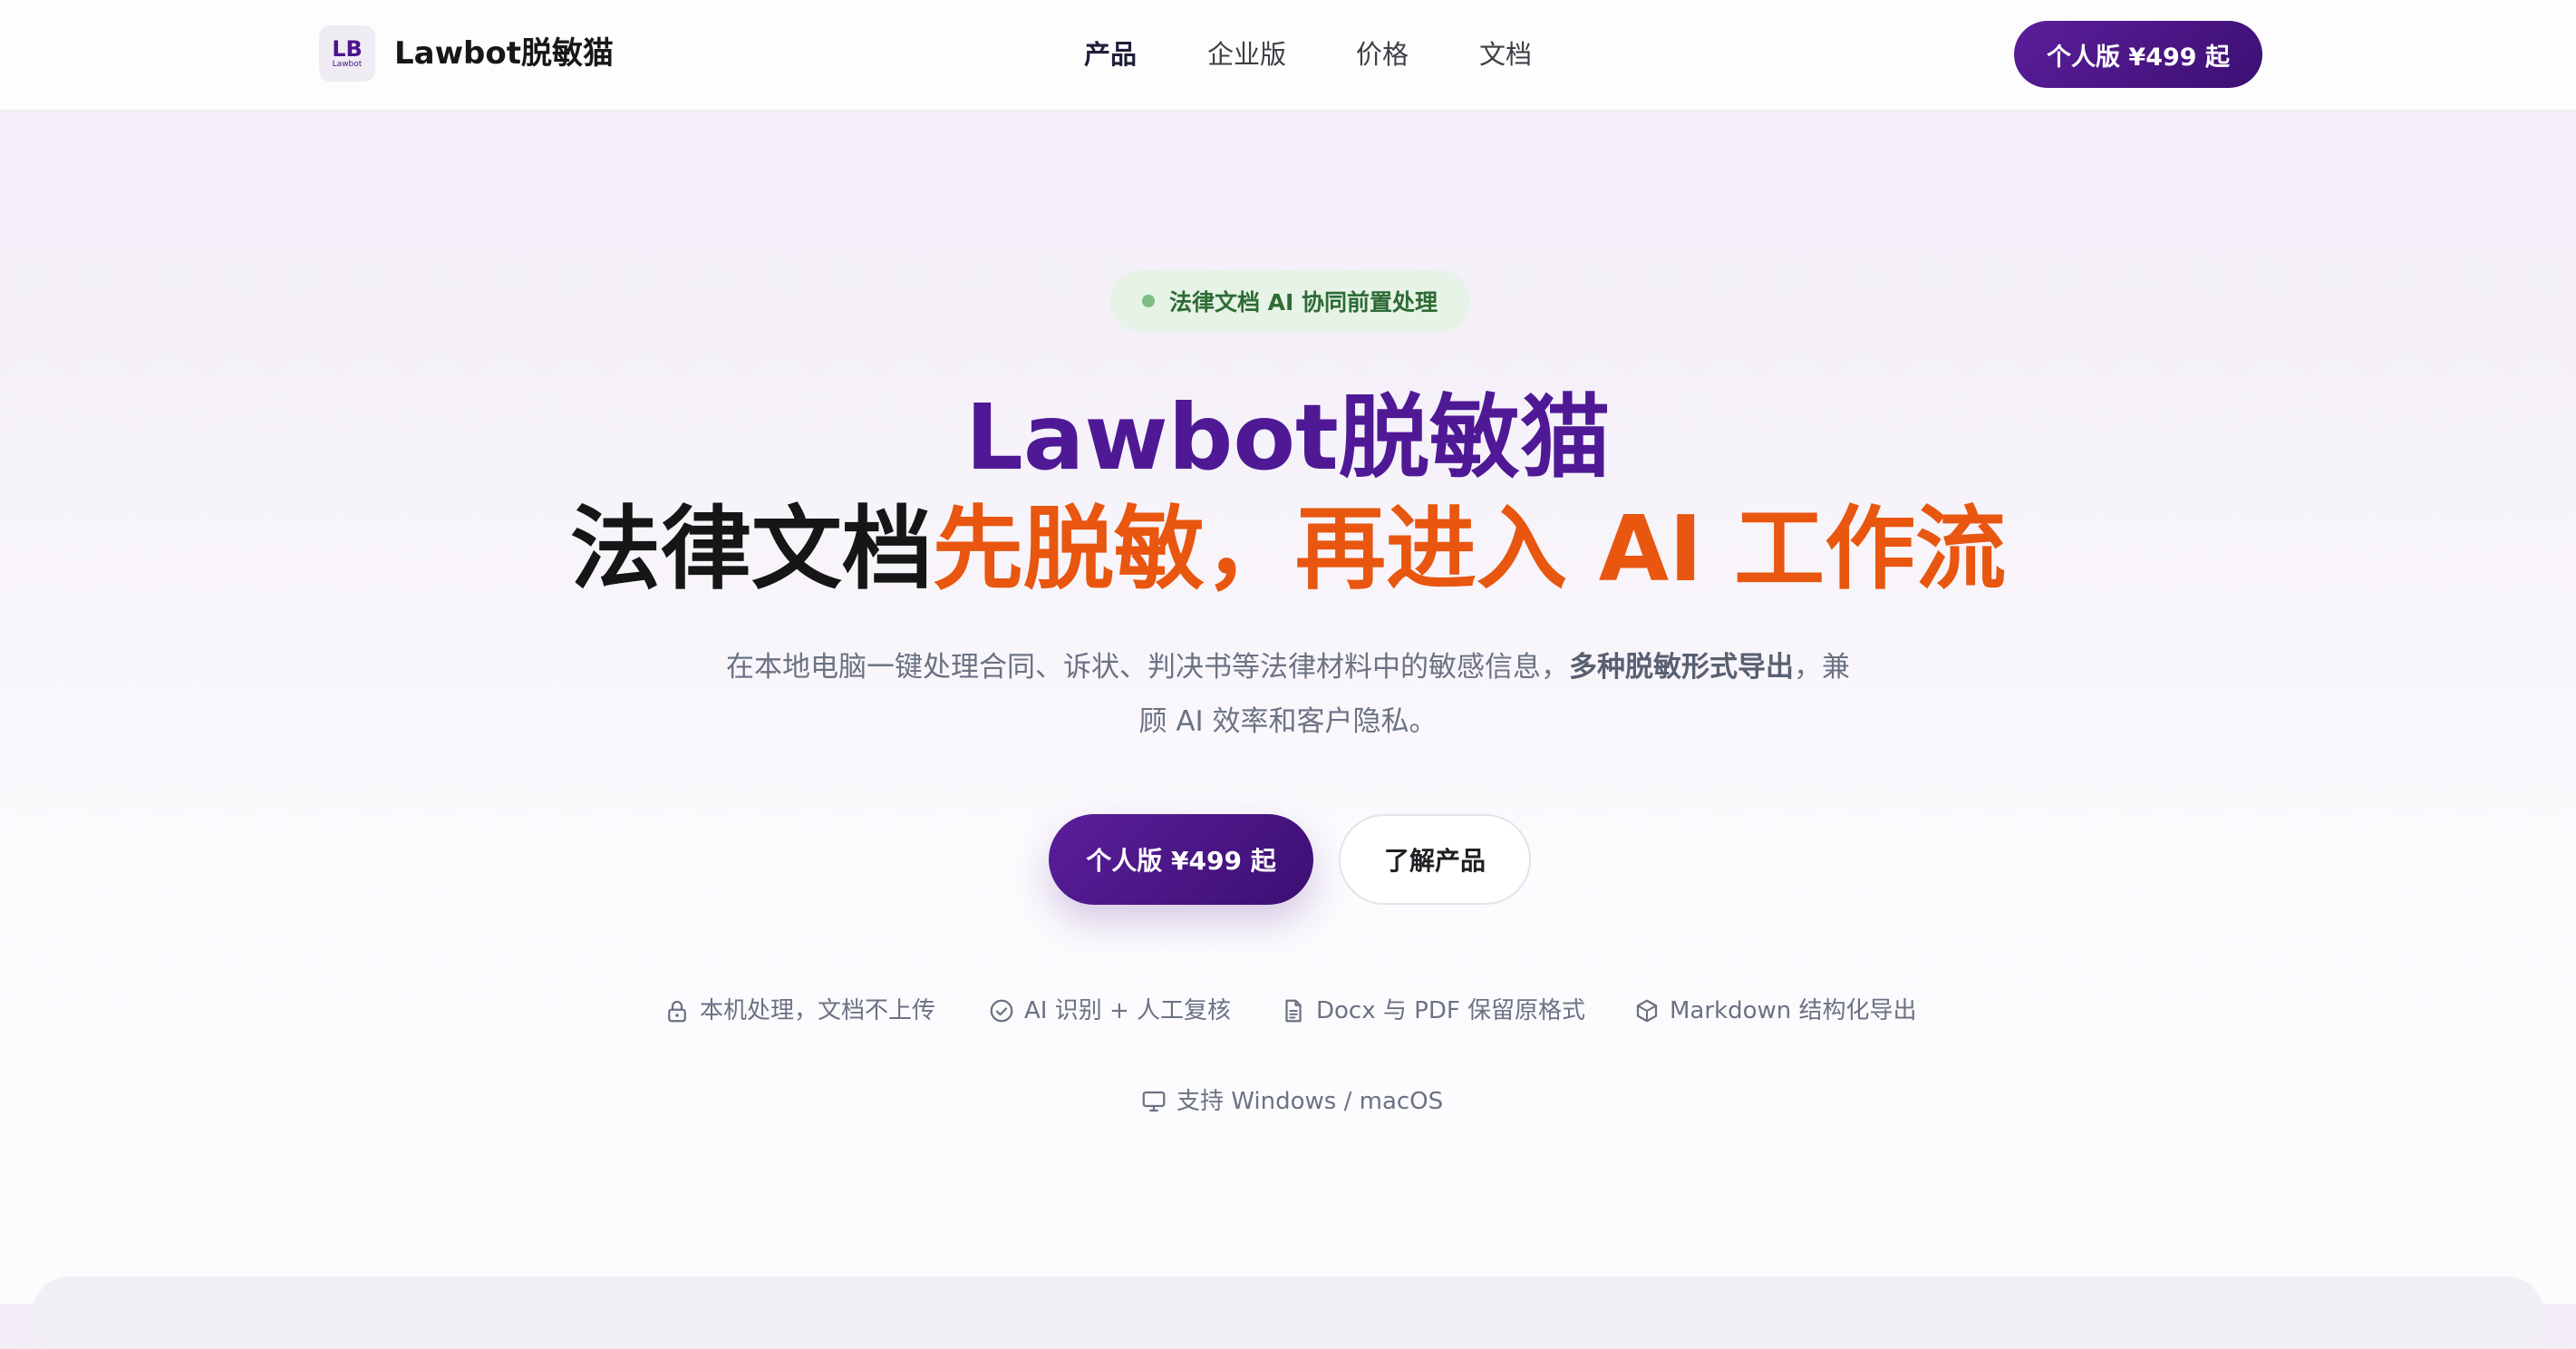 Image resolution: width=2576 pixels, height=1349 pixels. Describe the element at coordinates (751, 549) in the screenshot. I see `hero-title-dark: 法律文档` at that location.